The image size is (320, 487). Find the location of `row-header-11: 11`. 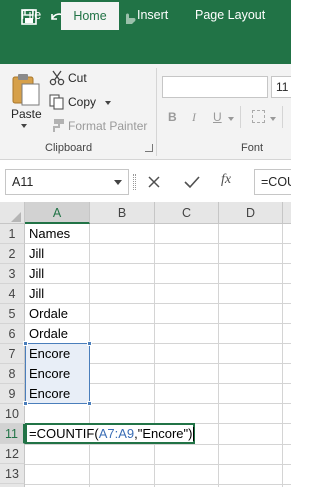

row-header-11: 11 is located at coordinates (12, 434).